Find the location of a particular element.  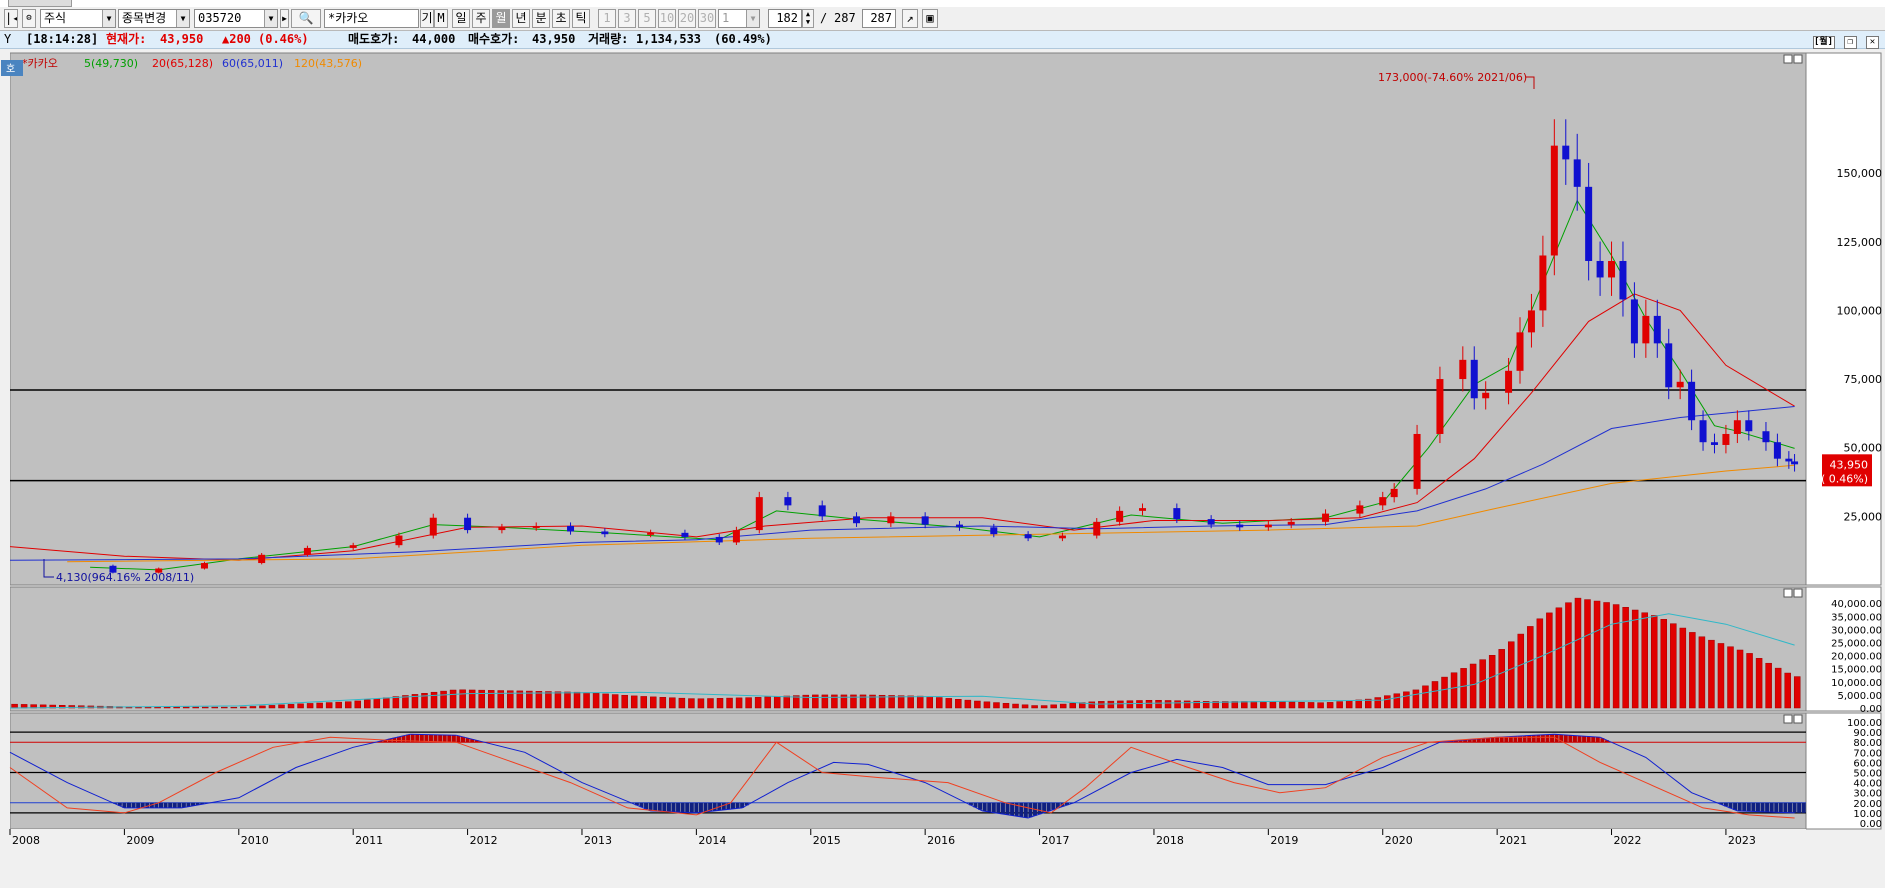

count-input: 182 is located at coordinates (785, 18).